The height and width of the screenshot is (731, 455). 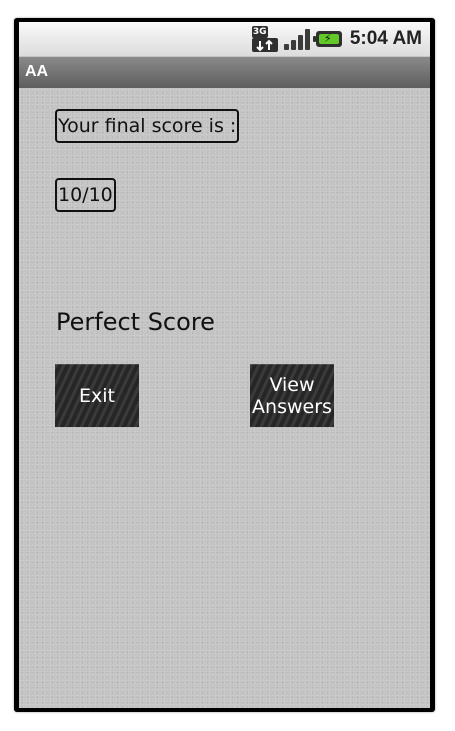 I want to click on exit-button-label: Exit, so click(x=97, y=395).